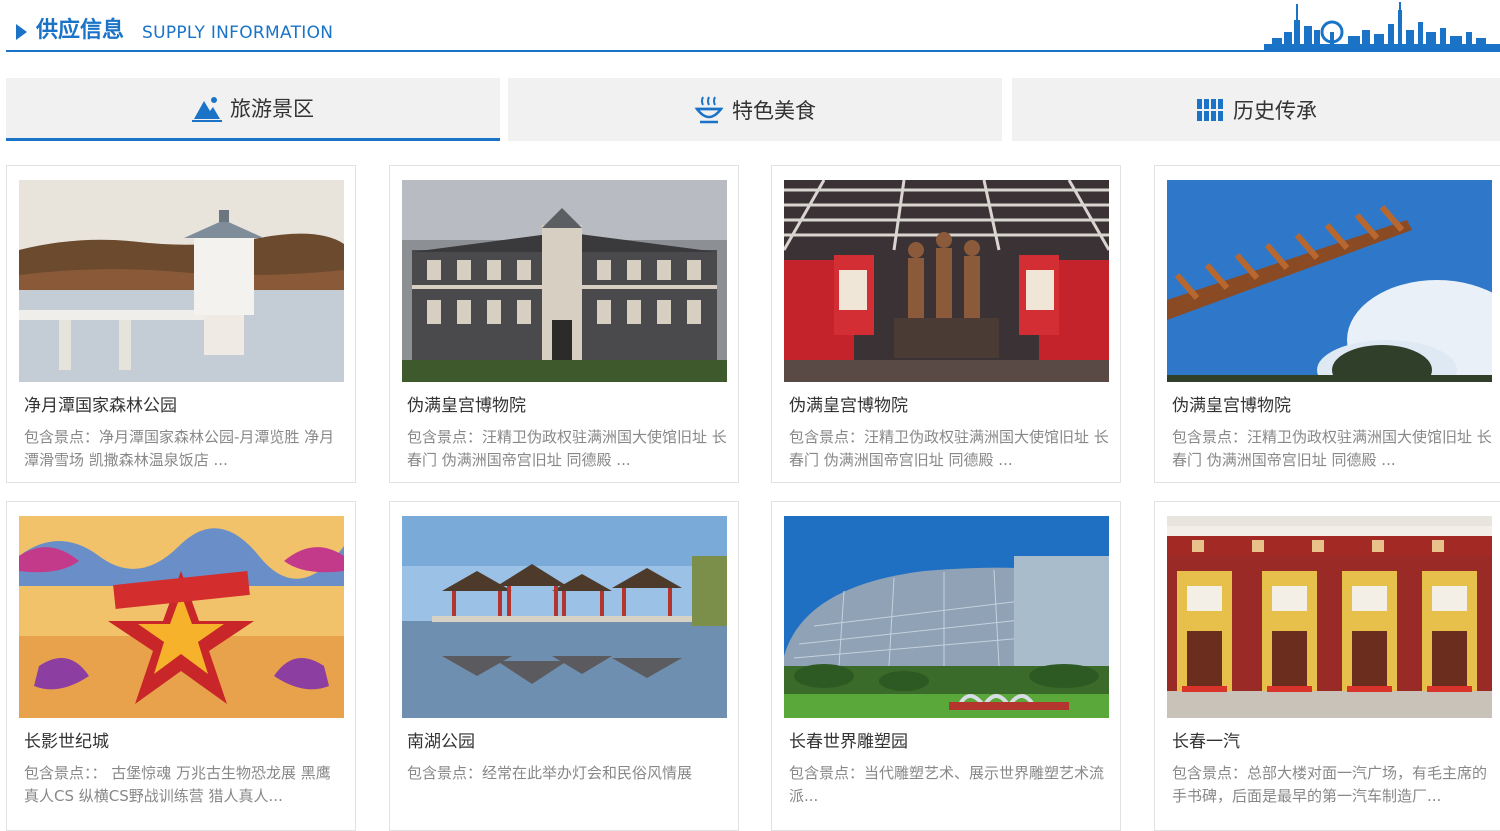 The width and height of the screenshot is (1500, 831). What do you see at coordinates (441, 742) in the screenshot?
I see `card-title: 南湖公园` at bounding box center [441, 742].